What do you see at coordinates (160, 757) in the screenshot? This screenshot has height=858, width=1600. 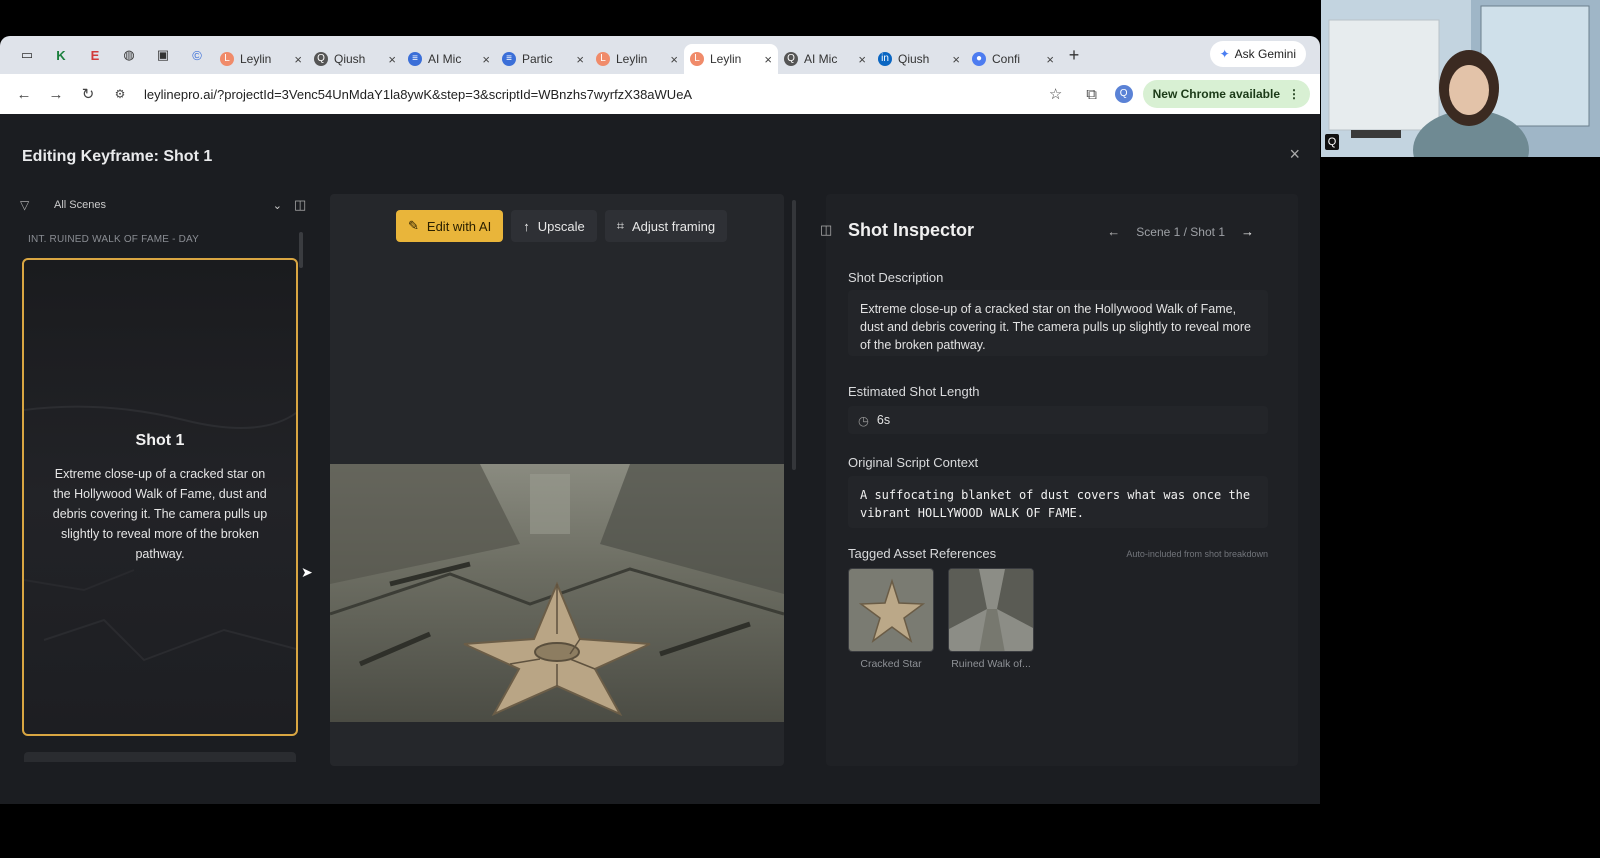 I see `next-shot-card` at bounding box center [160, 757].